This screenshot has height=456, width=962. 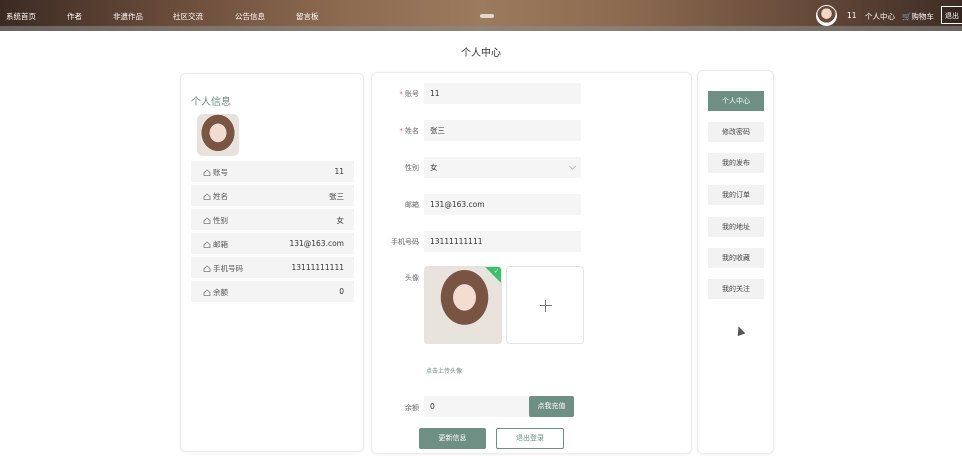 I want to click on cart-label: 购物车, so click(x=922, y=16).